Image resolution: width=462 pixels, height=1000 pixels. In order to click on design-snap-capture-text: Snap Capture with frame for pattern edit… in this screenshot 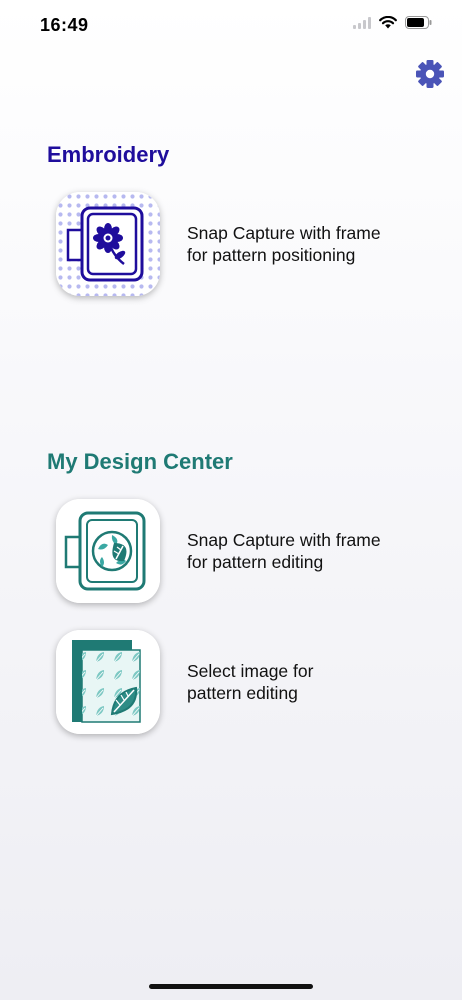, I will do `click(307, 551)`.